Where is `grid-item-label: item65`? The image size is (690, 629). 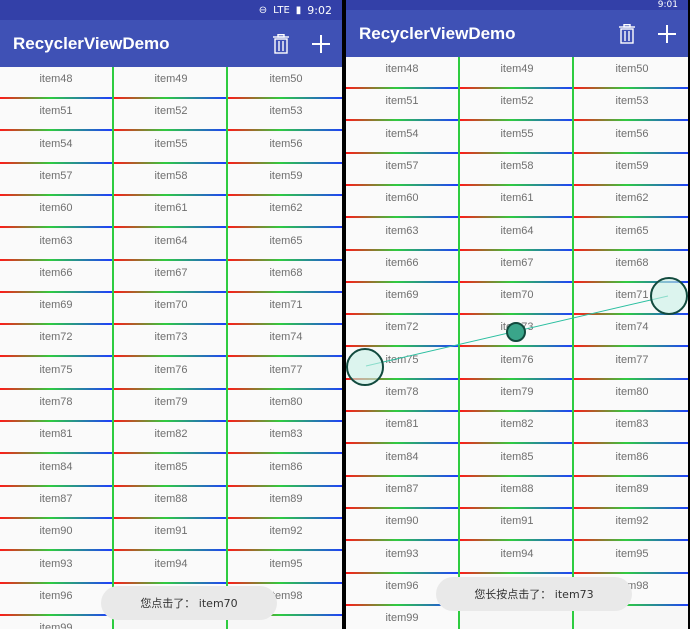 grid-item-label: item65 is located at coordinates (286, 240).